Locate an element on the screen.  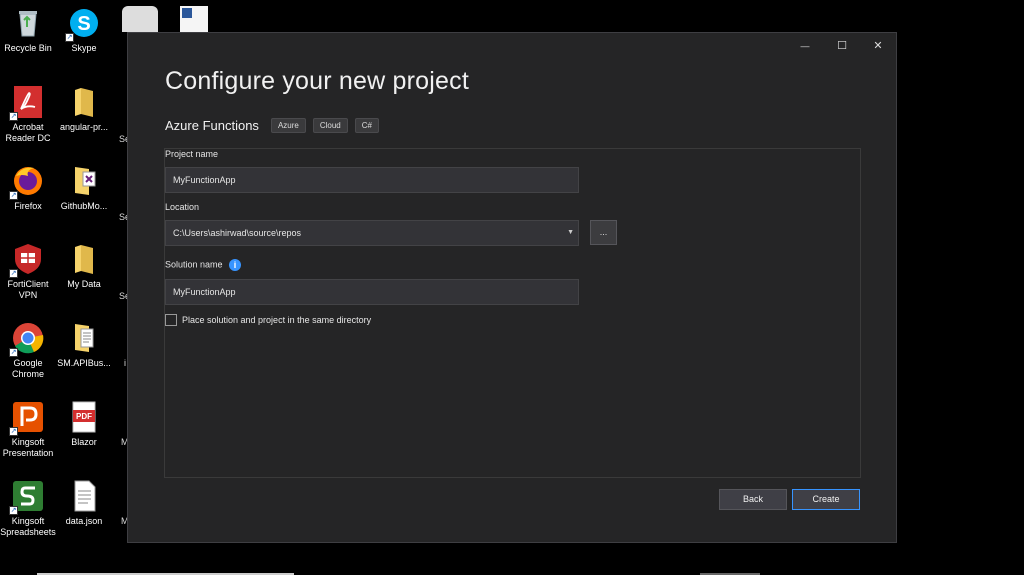
desktop-icon-acrobat: ↗ Acrobat Reader DC is located at coordinates (28, 114).